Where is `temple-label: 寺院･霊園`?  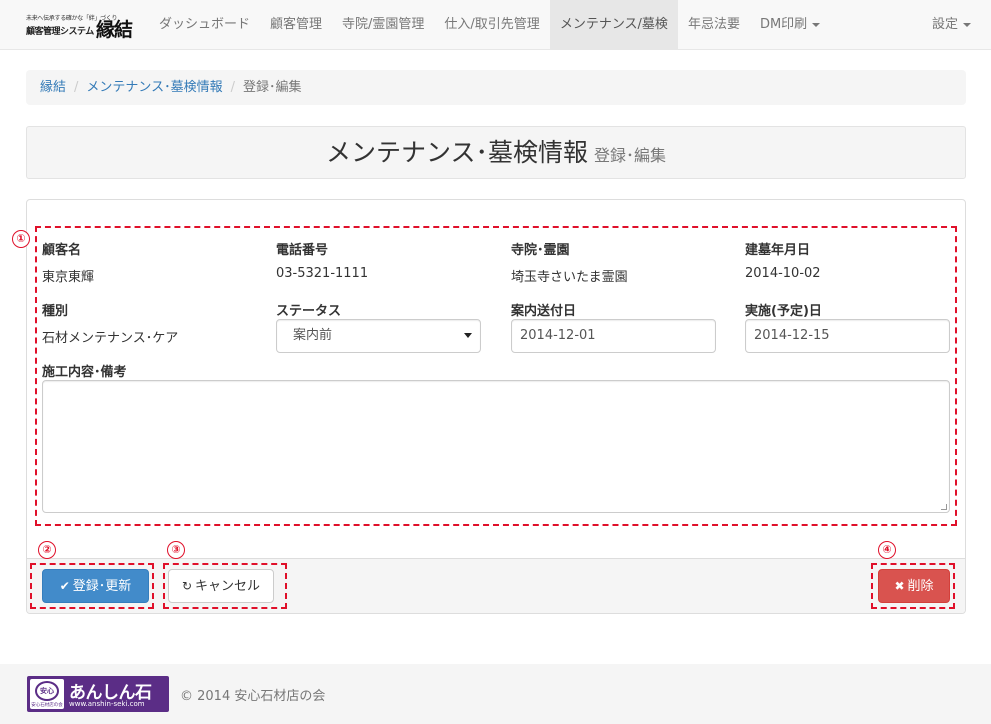 temple-label: 寺院･霊園 is located at coordinates (540, 250).